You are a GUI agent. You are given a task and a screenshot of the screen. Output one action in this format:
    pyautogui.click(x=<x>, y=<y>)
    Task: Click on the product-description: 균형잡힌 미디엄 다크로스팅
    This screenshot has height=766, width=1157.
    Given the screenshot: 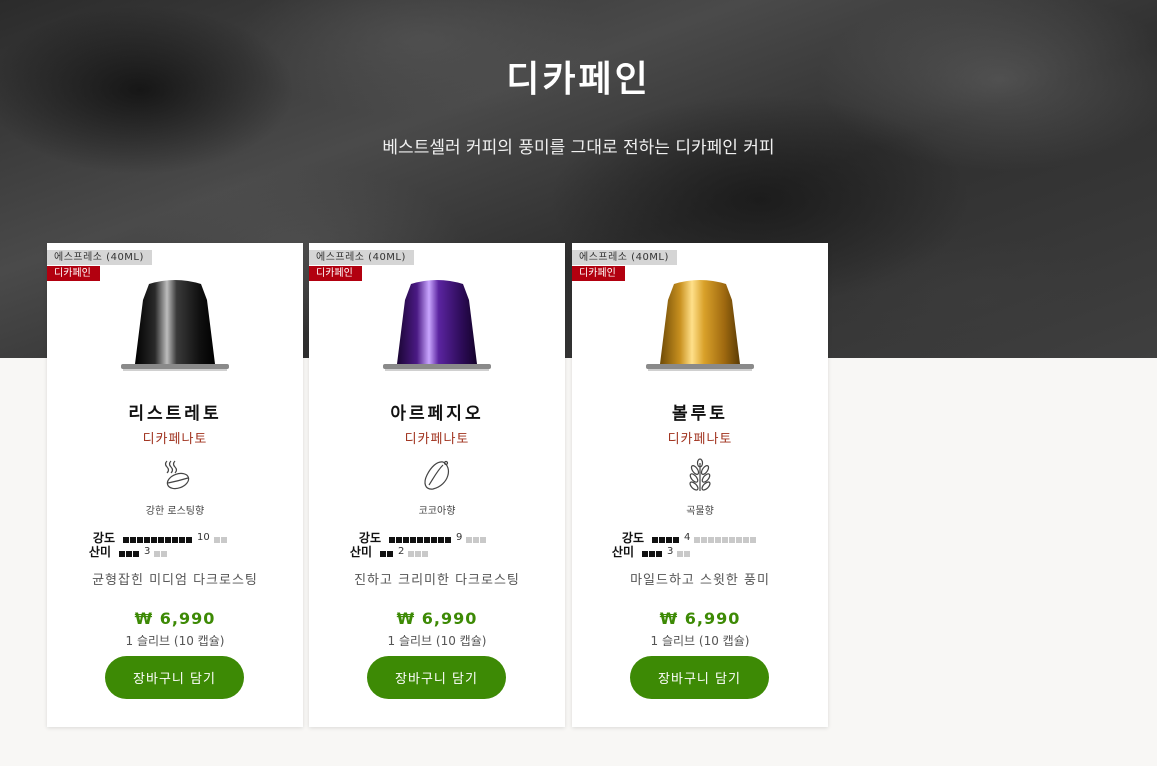 What is the action you would take?
    pyautogui.click(x=175, y=580)
    